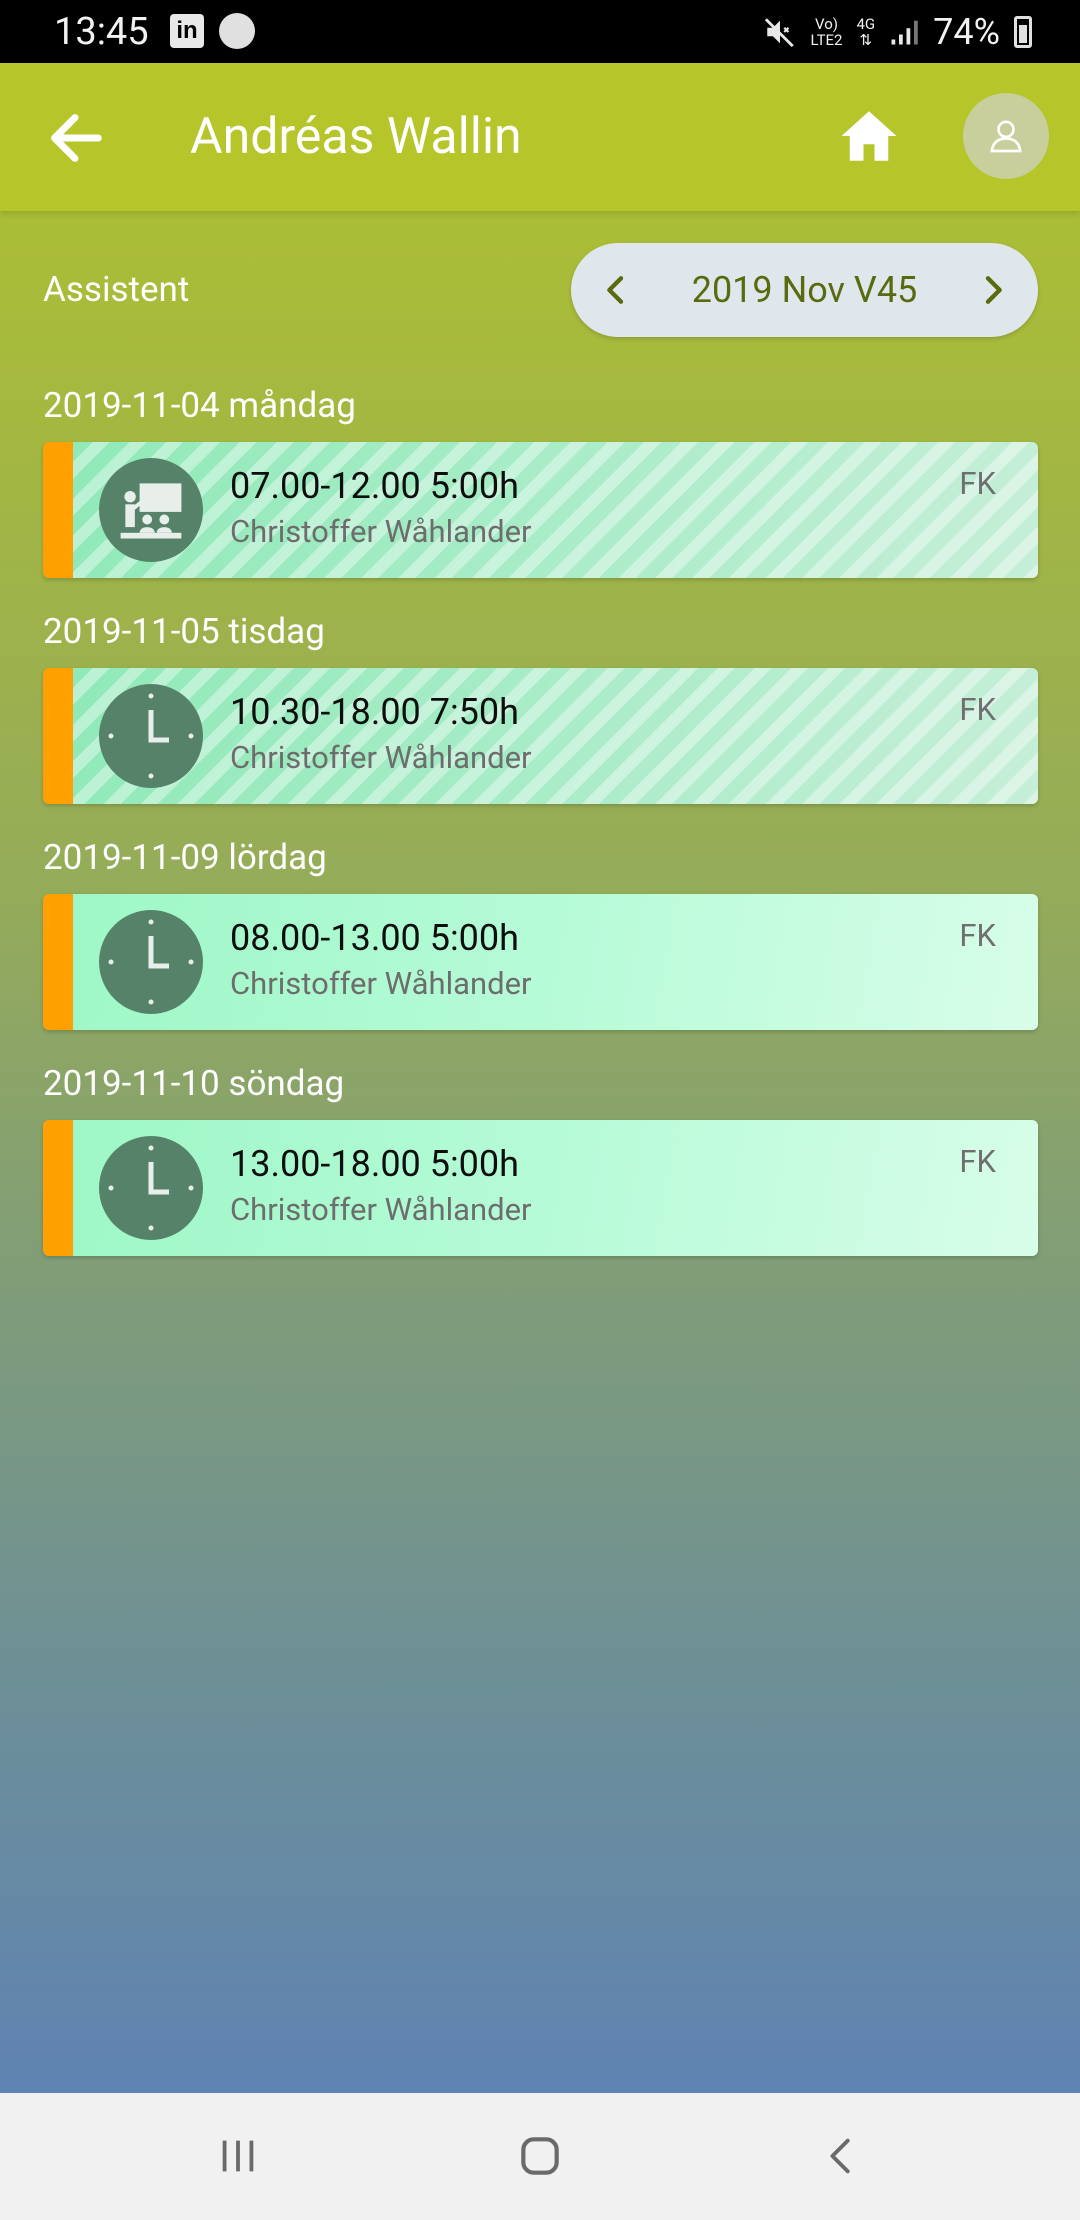 Image resolution: width=1080 pixels, height=2220 pixels. I want to click on system-navigation-bar, so click(540, 2156).